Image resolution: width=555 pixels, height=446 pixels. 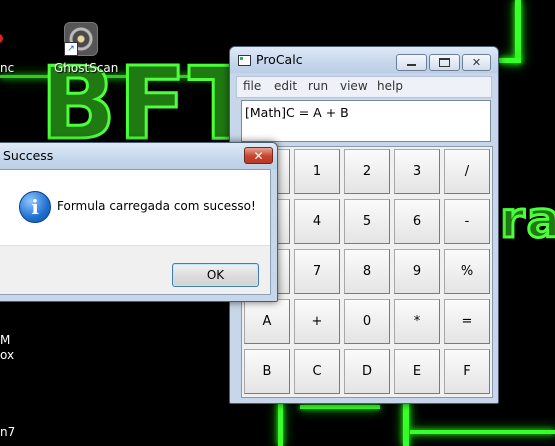 What do you see at coordinates (417, 171) in the screenshot?
I see `key-3-r0: 3` at bounding box center [417, 171].